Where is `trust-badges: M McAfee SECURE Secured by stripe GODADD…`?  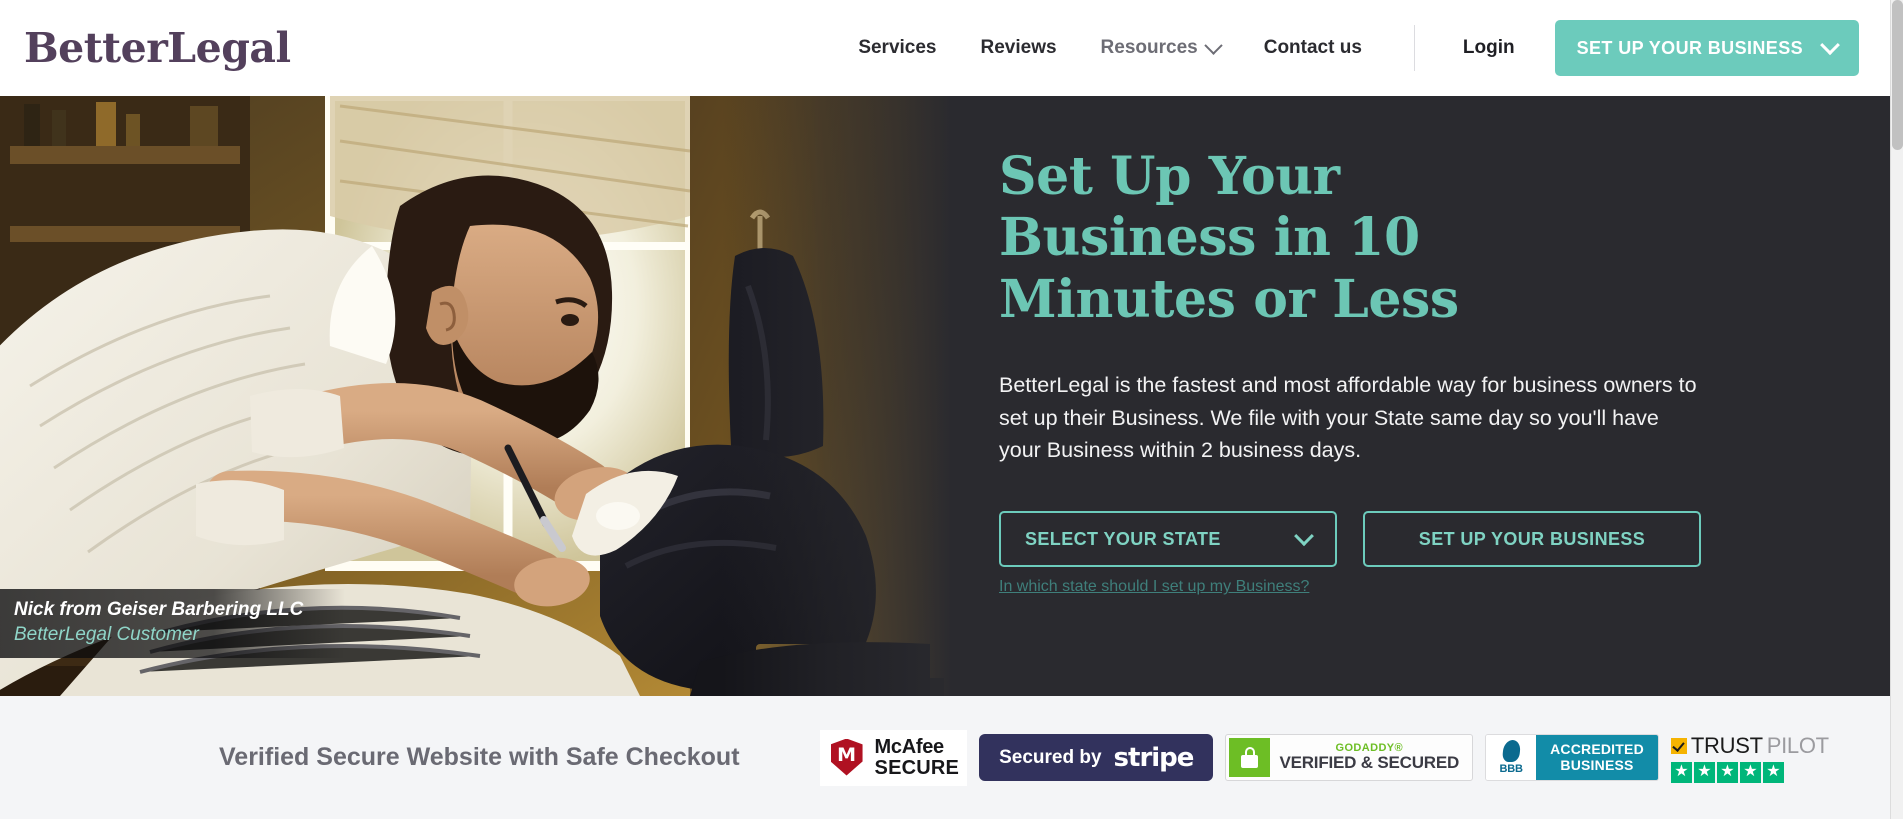
trust-badges: M McAfee SECURE Secured by stripe GODADD… is located at coordinates (1324, 757).